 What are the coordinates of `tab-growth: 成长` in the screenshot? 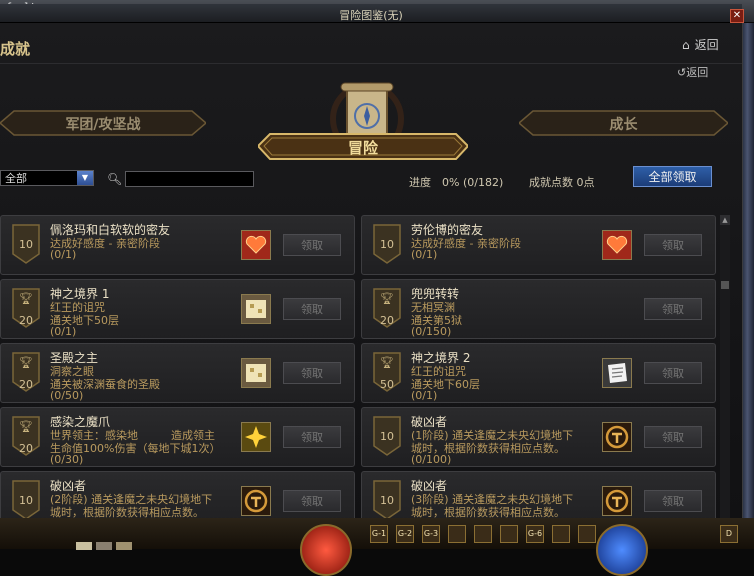 It's located at (623, 123).